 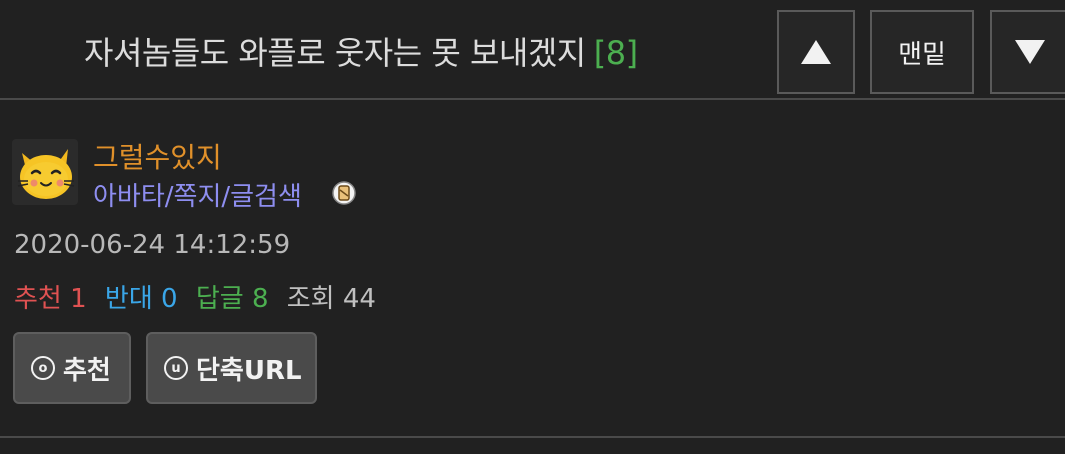 I want to click on post-title: 자셔놈들도 와플로 웃자는 못 보내겠지 [8], so click(x=361, y=51).